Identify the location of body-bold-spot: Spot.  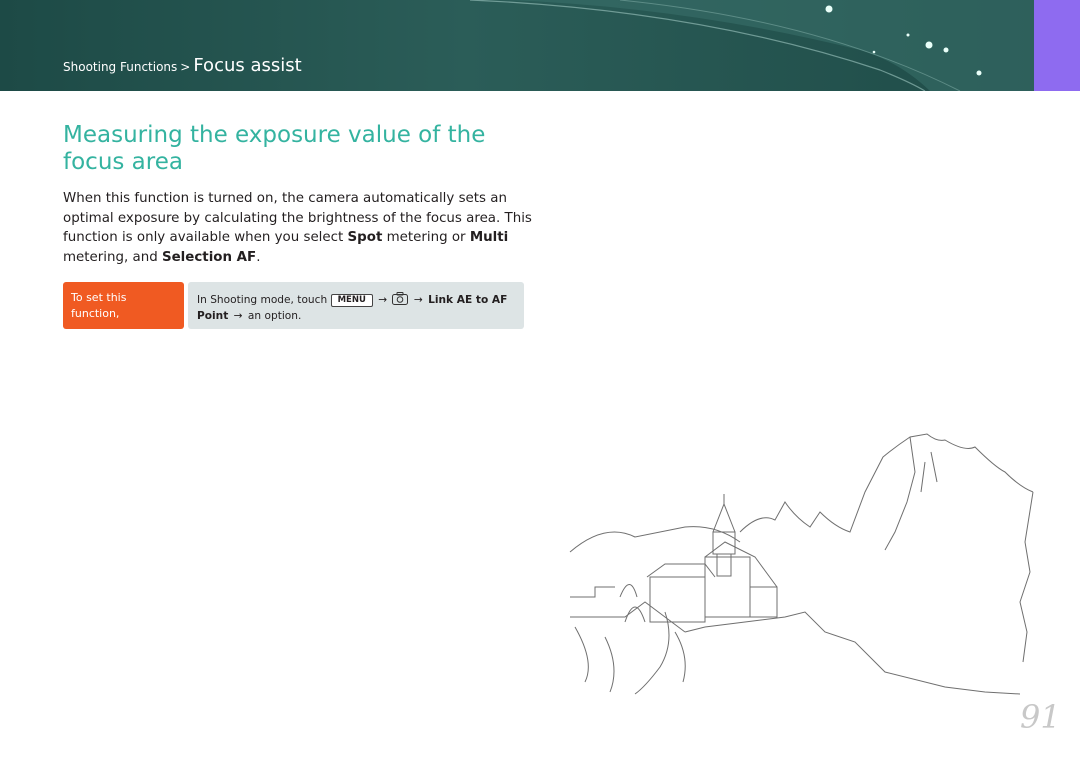
(365, 237).